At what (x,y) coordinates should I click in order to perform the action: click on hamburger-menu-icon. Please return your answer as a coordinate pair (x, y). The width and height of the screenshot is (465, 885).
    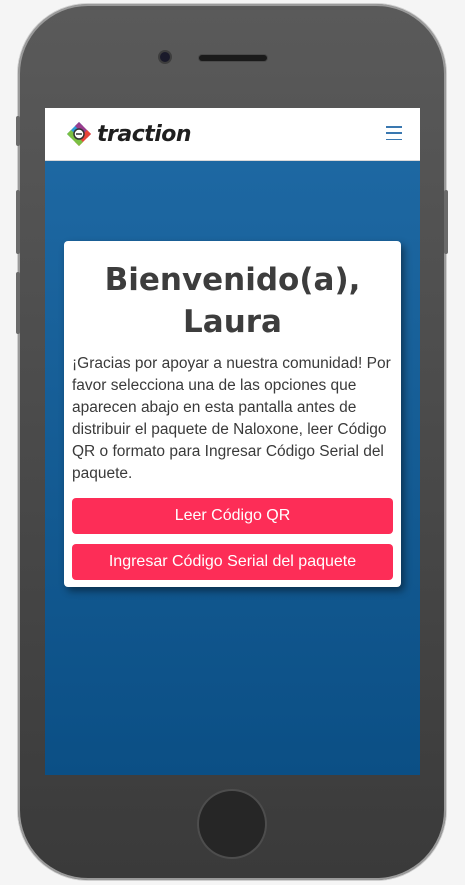
    Looking at the image, I should click on (394, 133).